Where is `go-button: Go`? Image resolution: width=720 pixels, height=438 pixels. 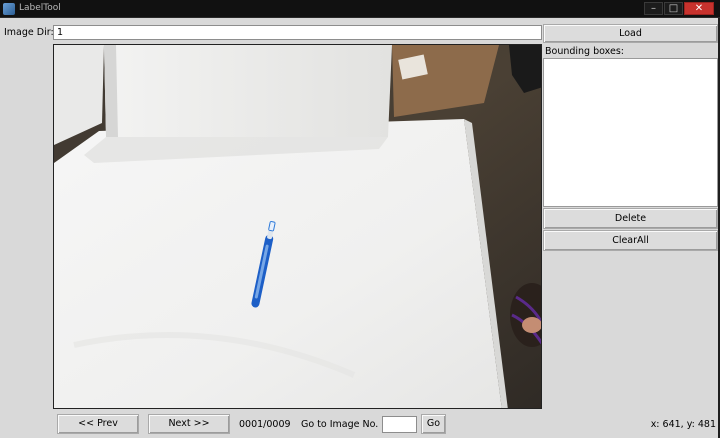 go-button: Go is located at coordinates (433, 424).